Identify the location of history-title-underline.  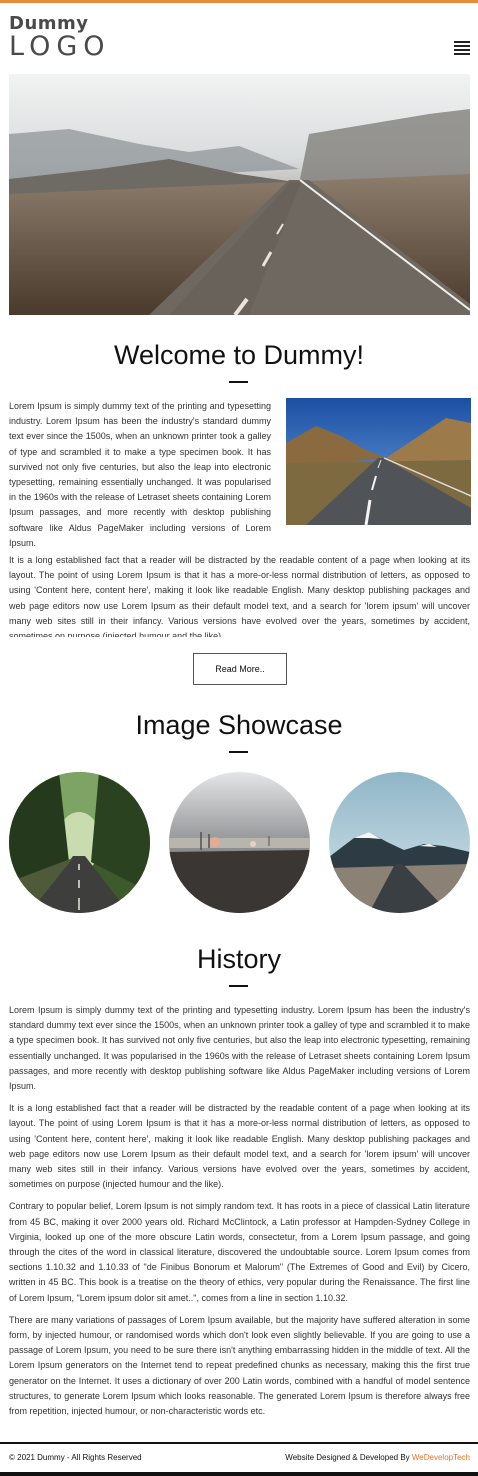
(238, 986).